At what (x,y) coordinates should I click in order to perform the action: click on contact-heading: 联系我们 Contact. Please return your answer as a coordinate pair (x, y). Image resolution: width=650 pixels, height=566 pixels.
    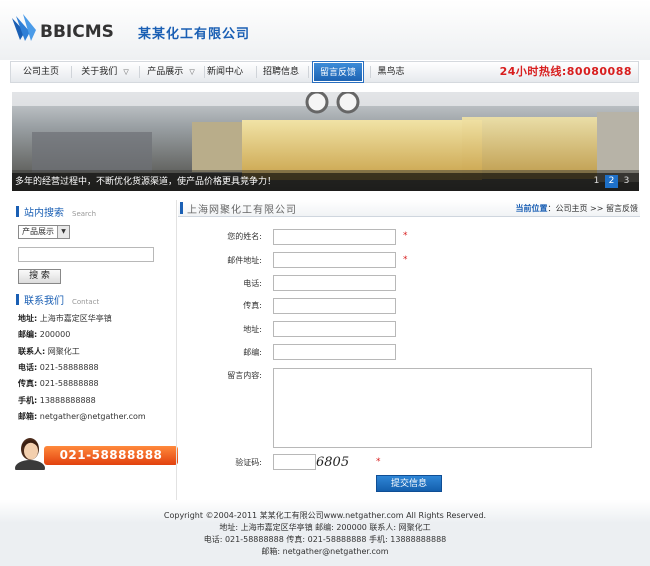
    Looking at the image, I should click on (58, 299).